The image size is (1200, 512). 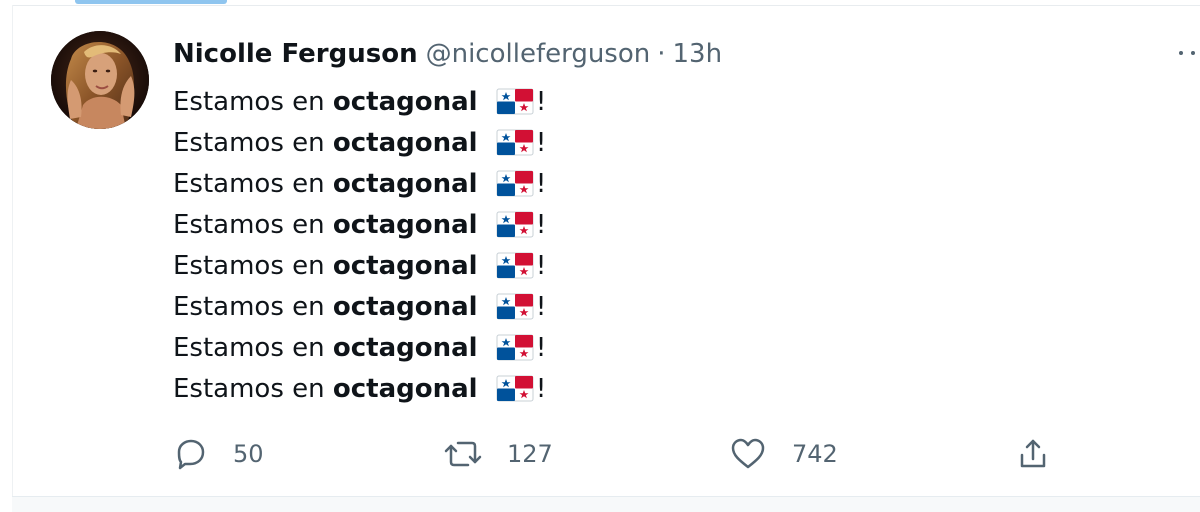 I want to click on share-button, so click(x=1033, y=454).